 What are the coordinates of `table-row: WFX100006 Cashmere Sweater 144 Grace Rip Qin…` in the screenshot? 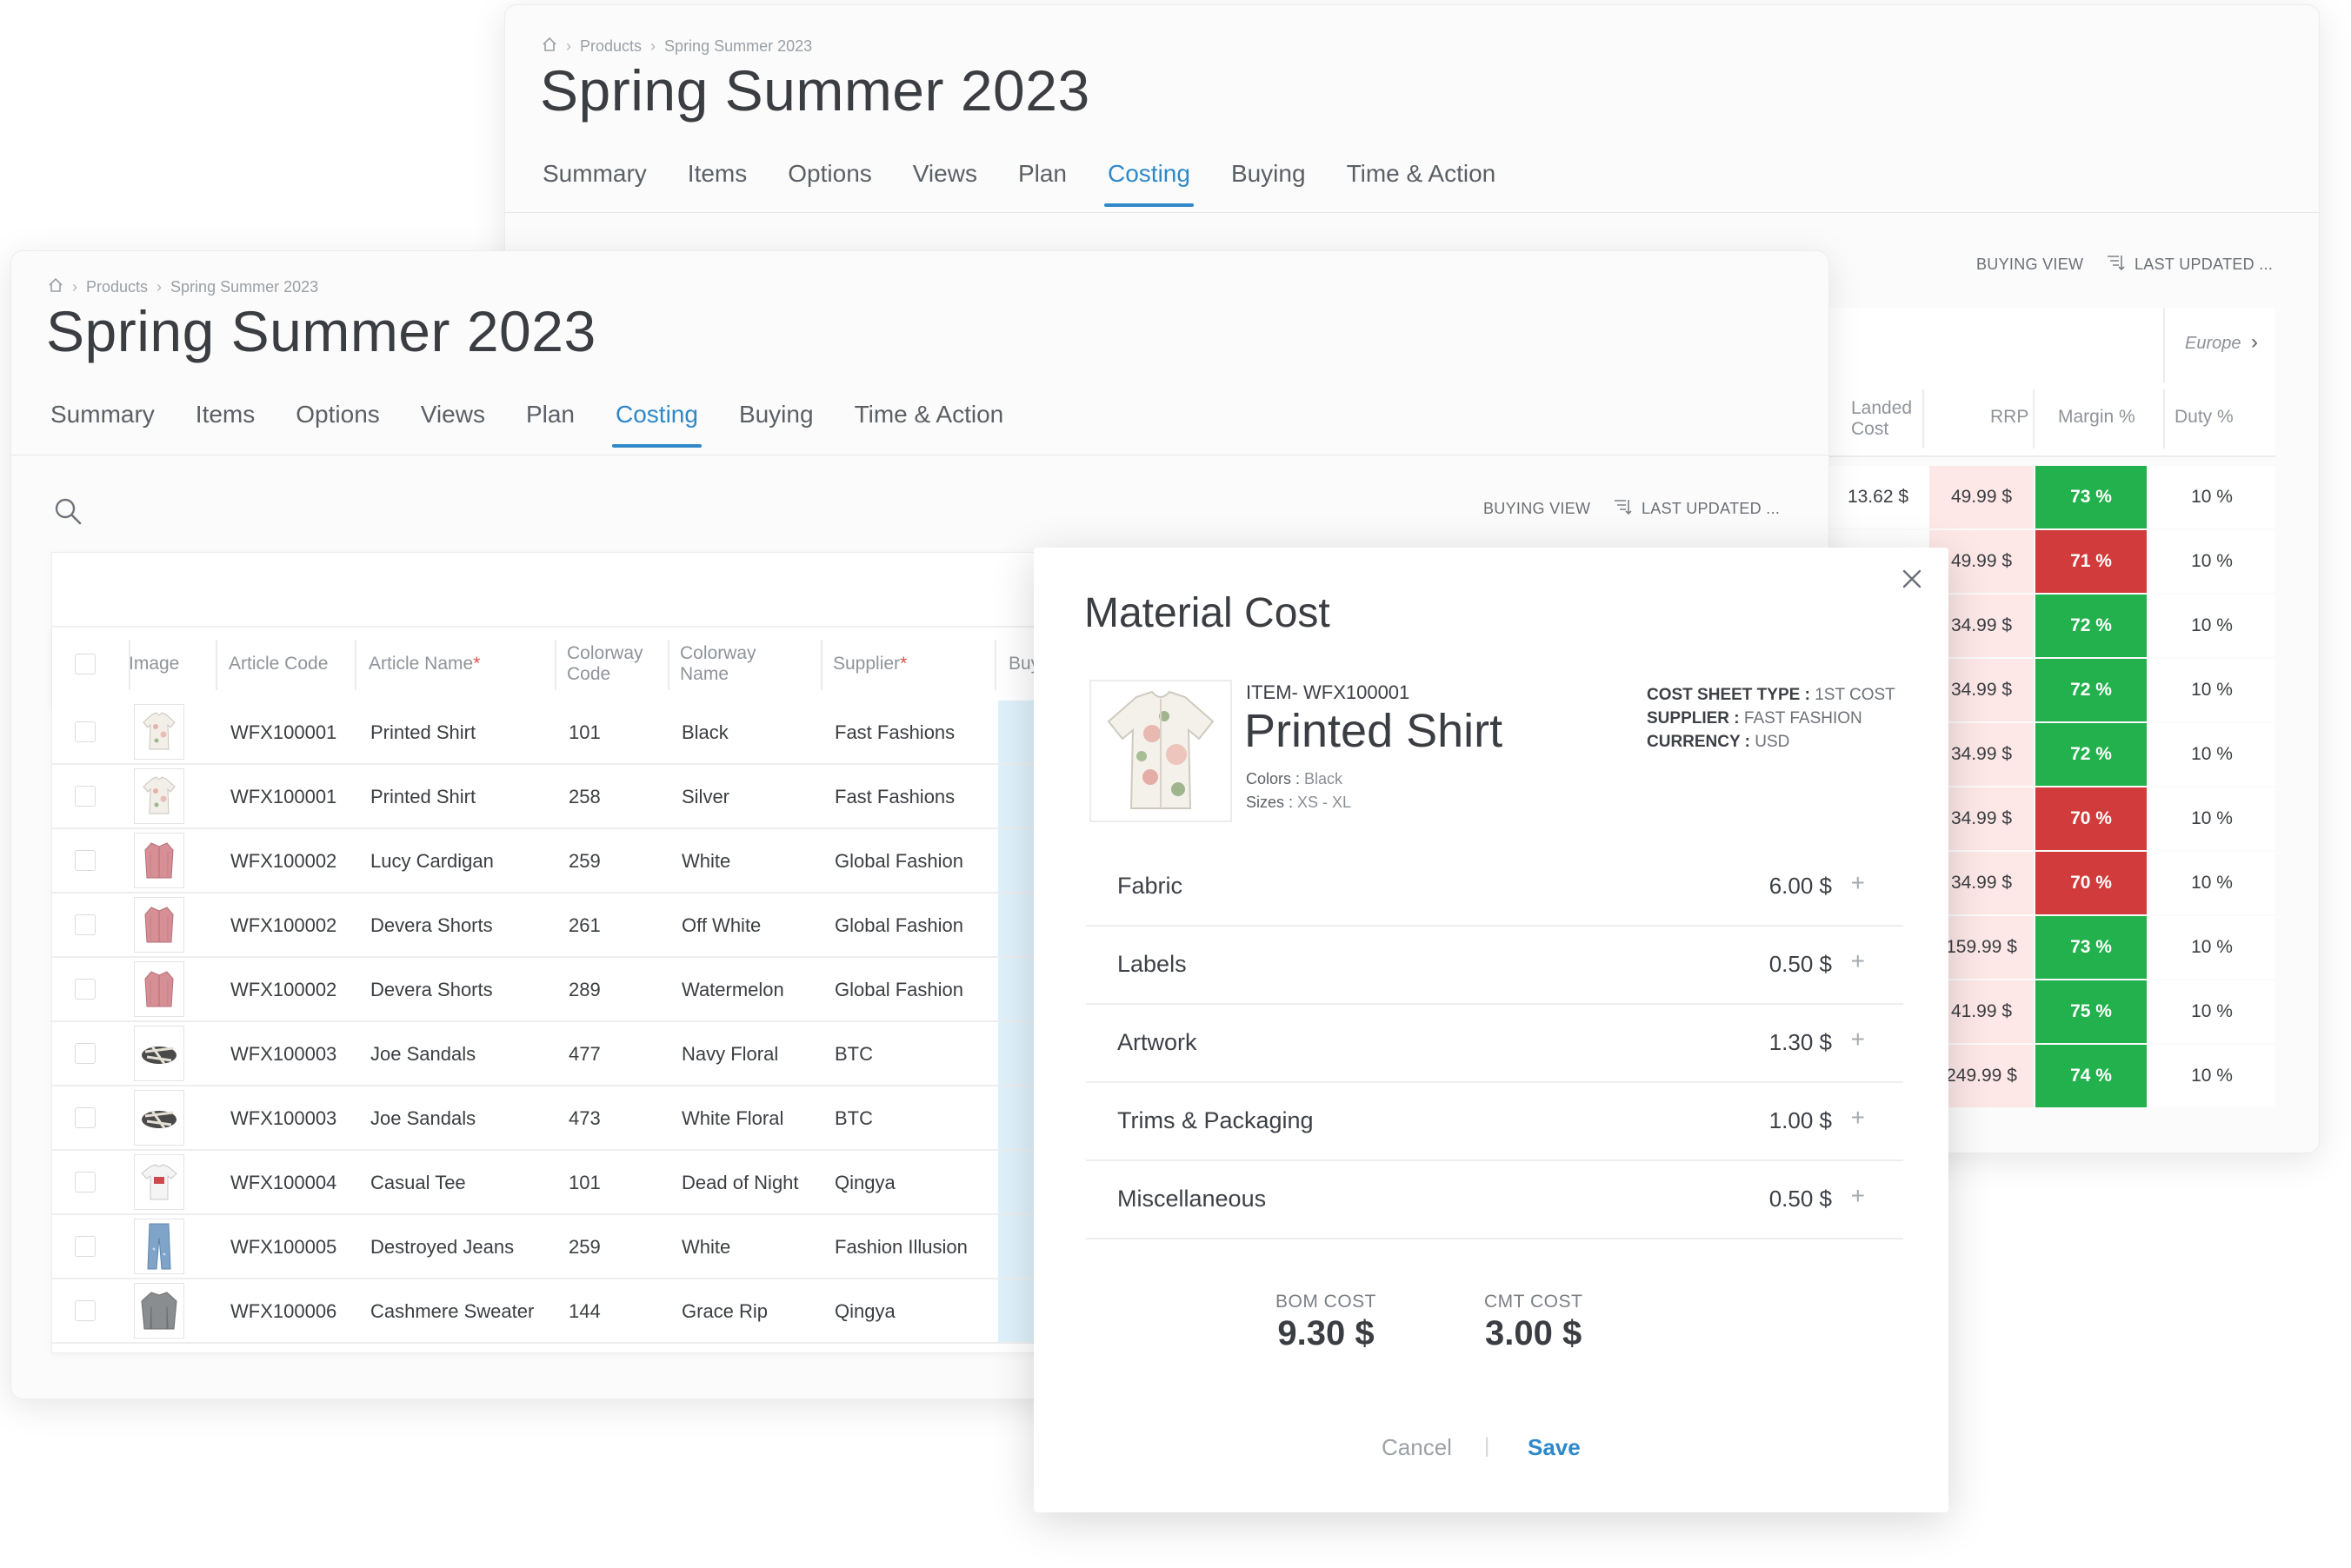 It's located at (574, 1311).